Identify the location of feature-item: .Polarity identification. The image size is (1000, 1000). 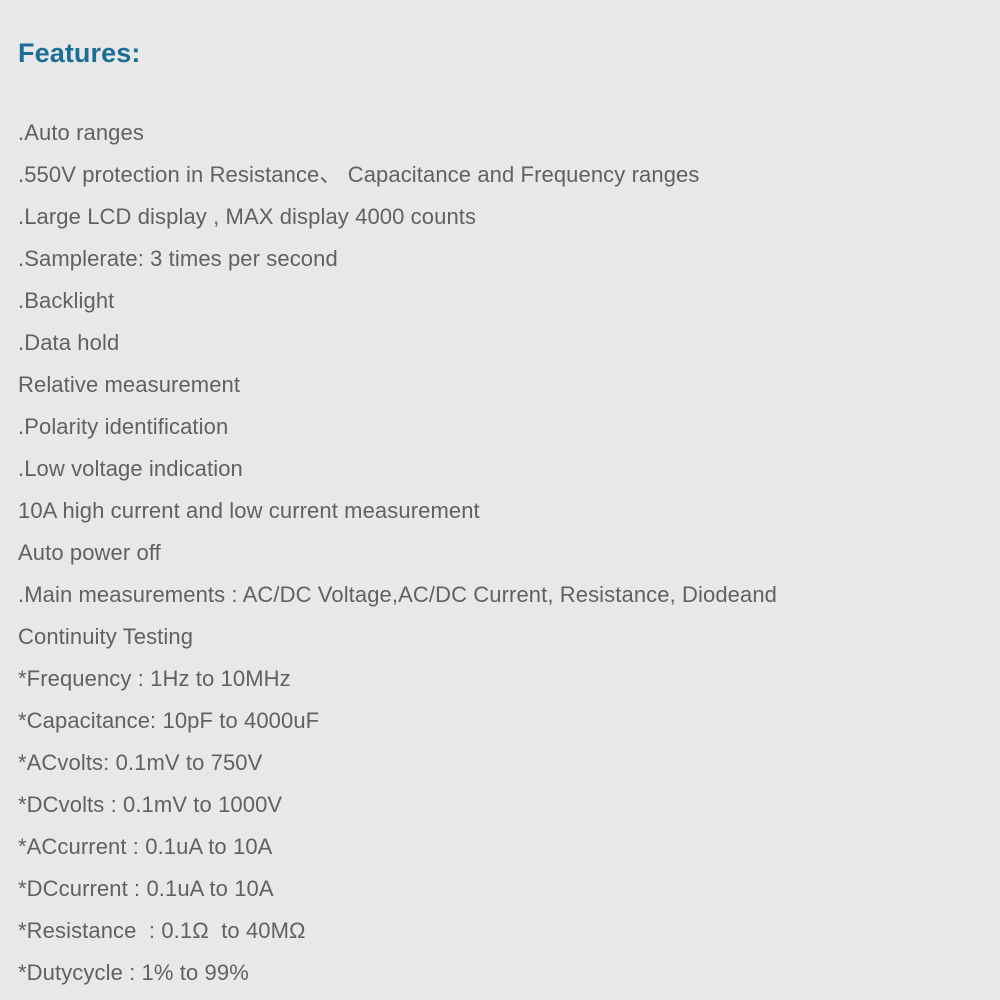
(123, 426).